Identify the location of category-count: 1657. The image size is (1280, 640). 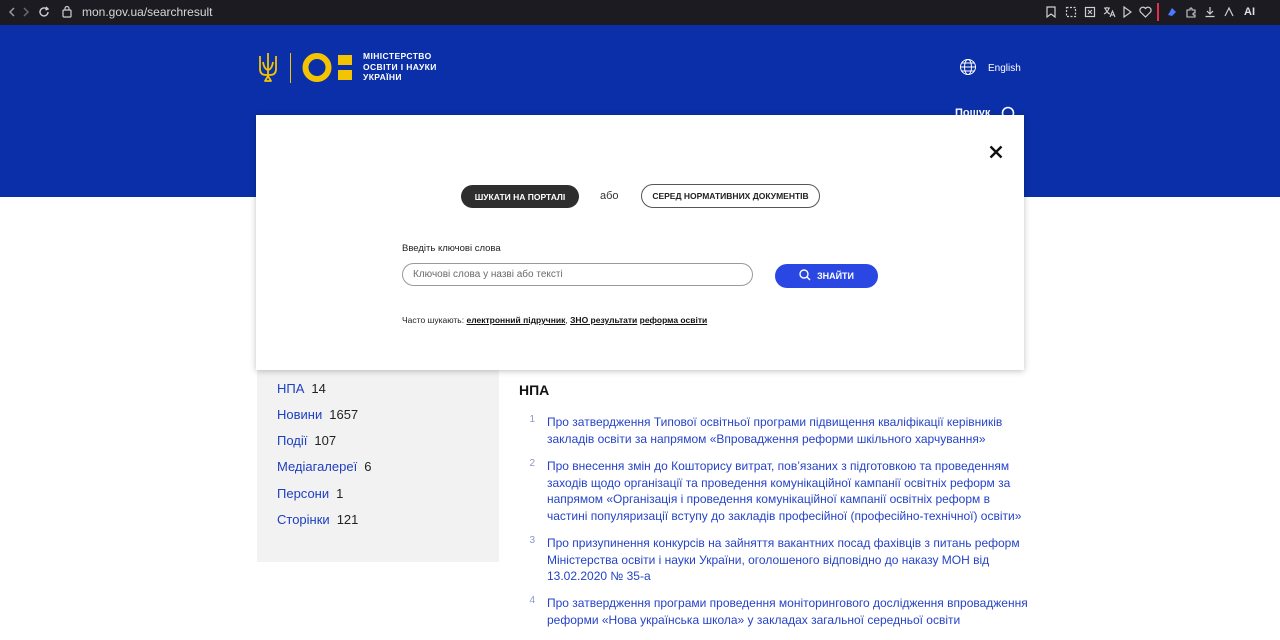
(344, 414).